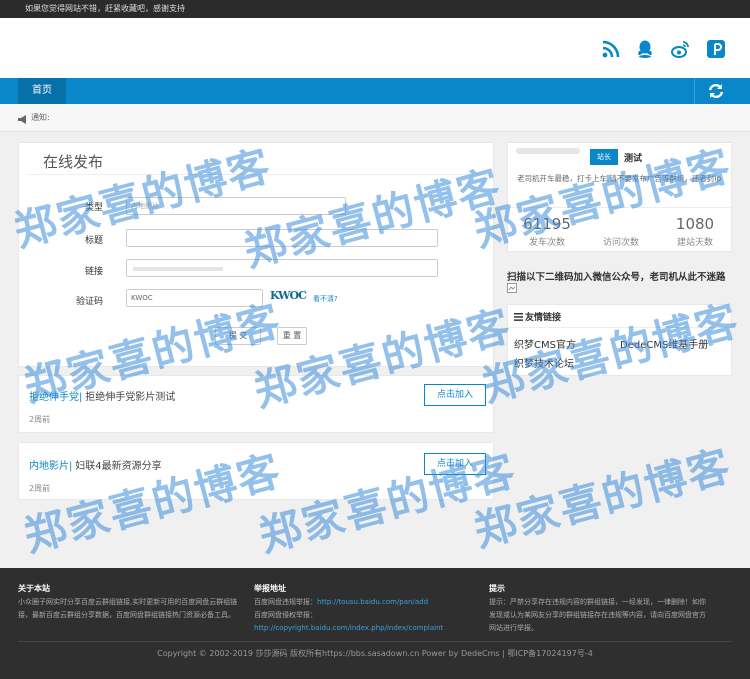 The width and height of the screenshot is (750, 679). I want to click on role-badge: 站长, so click(604, 157).